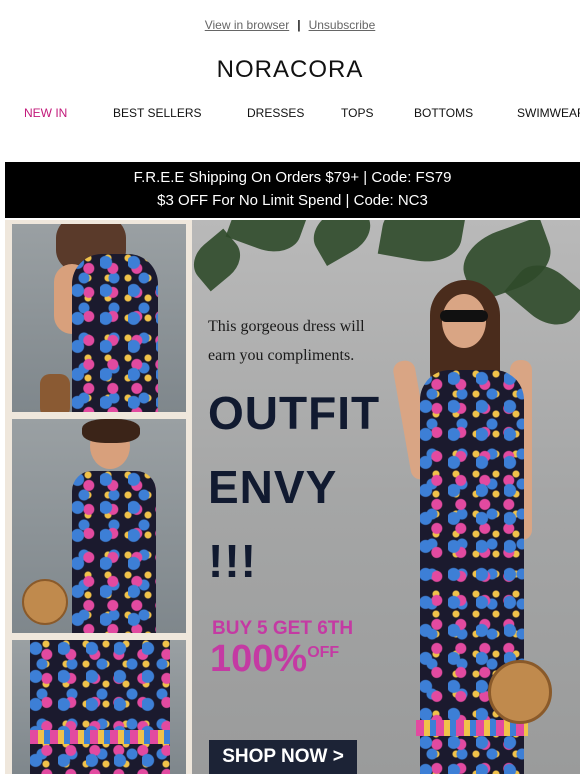 Image resolution: width=580 pixels, height=774 pixels. I want to click on nav-item-best-sellers: BEST SELLERS, so click(157, 113).